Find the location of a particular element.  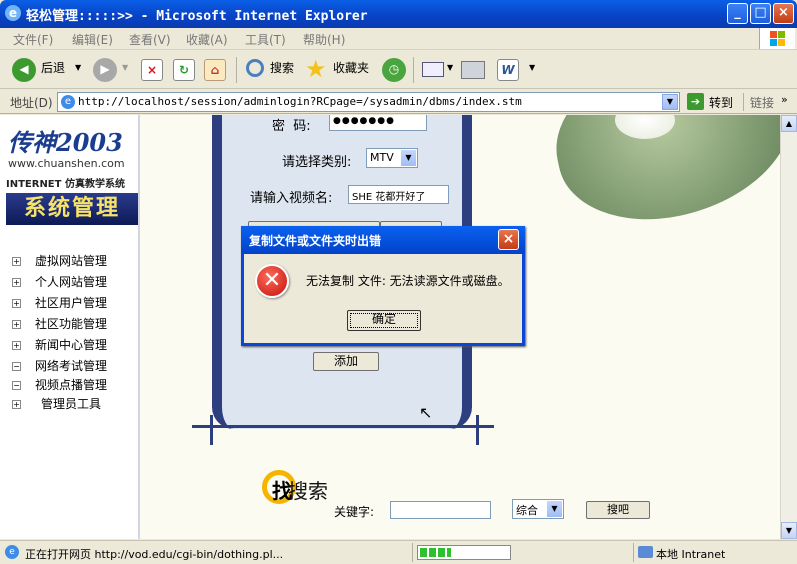

back-button: 后退 is located at coordinates (53, 67).